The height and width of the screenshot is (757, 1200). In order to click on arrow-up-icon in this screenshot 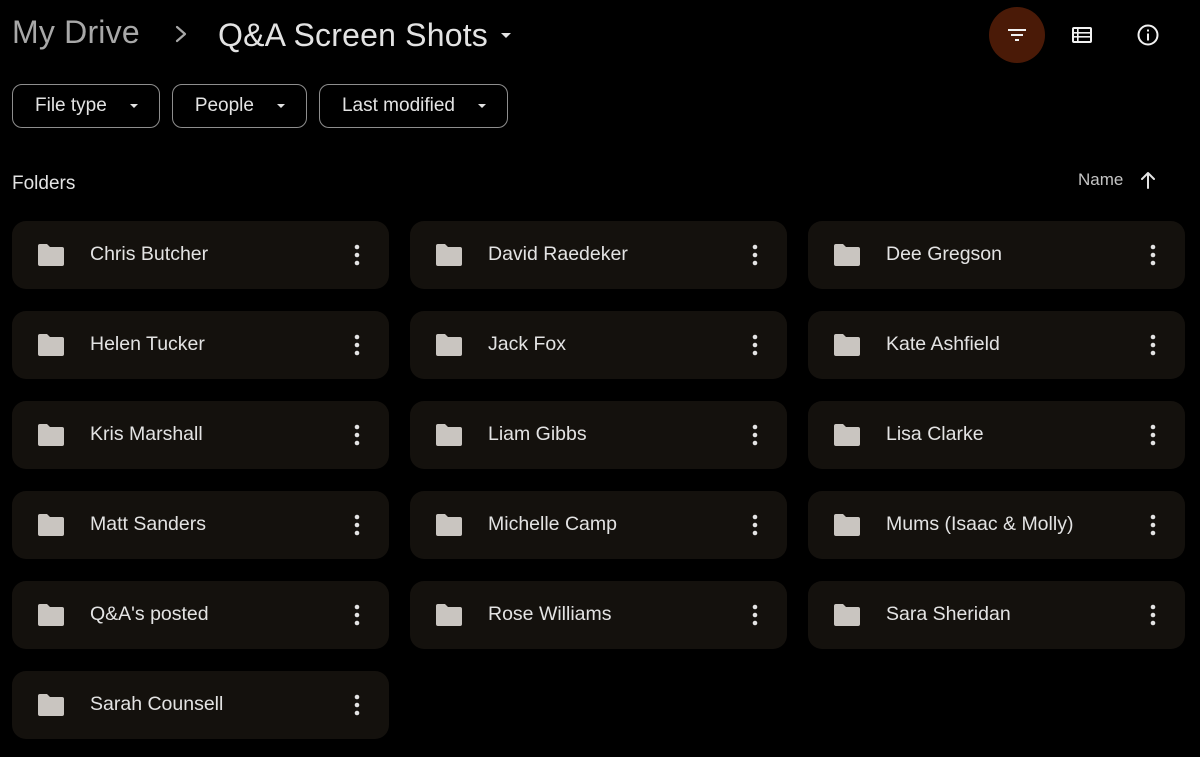, I will do `click(1148, 180)`.